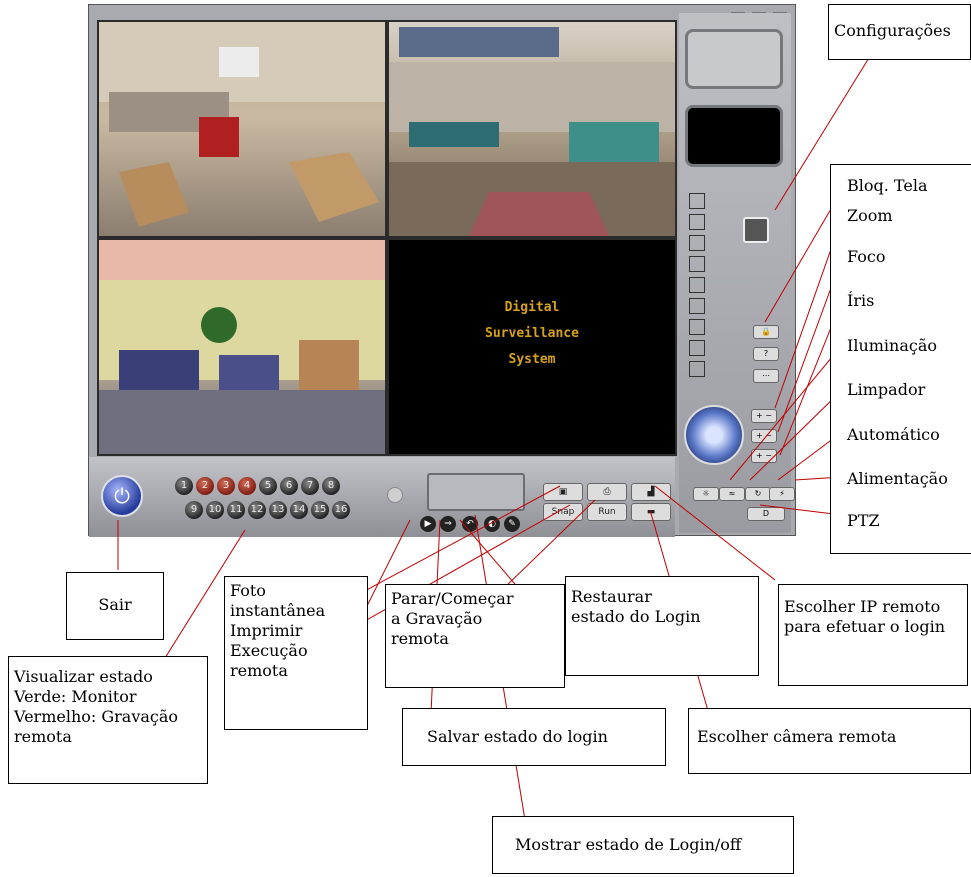  What do you see at coordinates (697, 369) in the screenshot?
I see `layout-9-icon` at bounding box center [697, 369].